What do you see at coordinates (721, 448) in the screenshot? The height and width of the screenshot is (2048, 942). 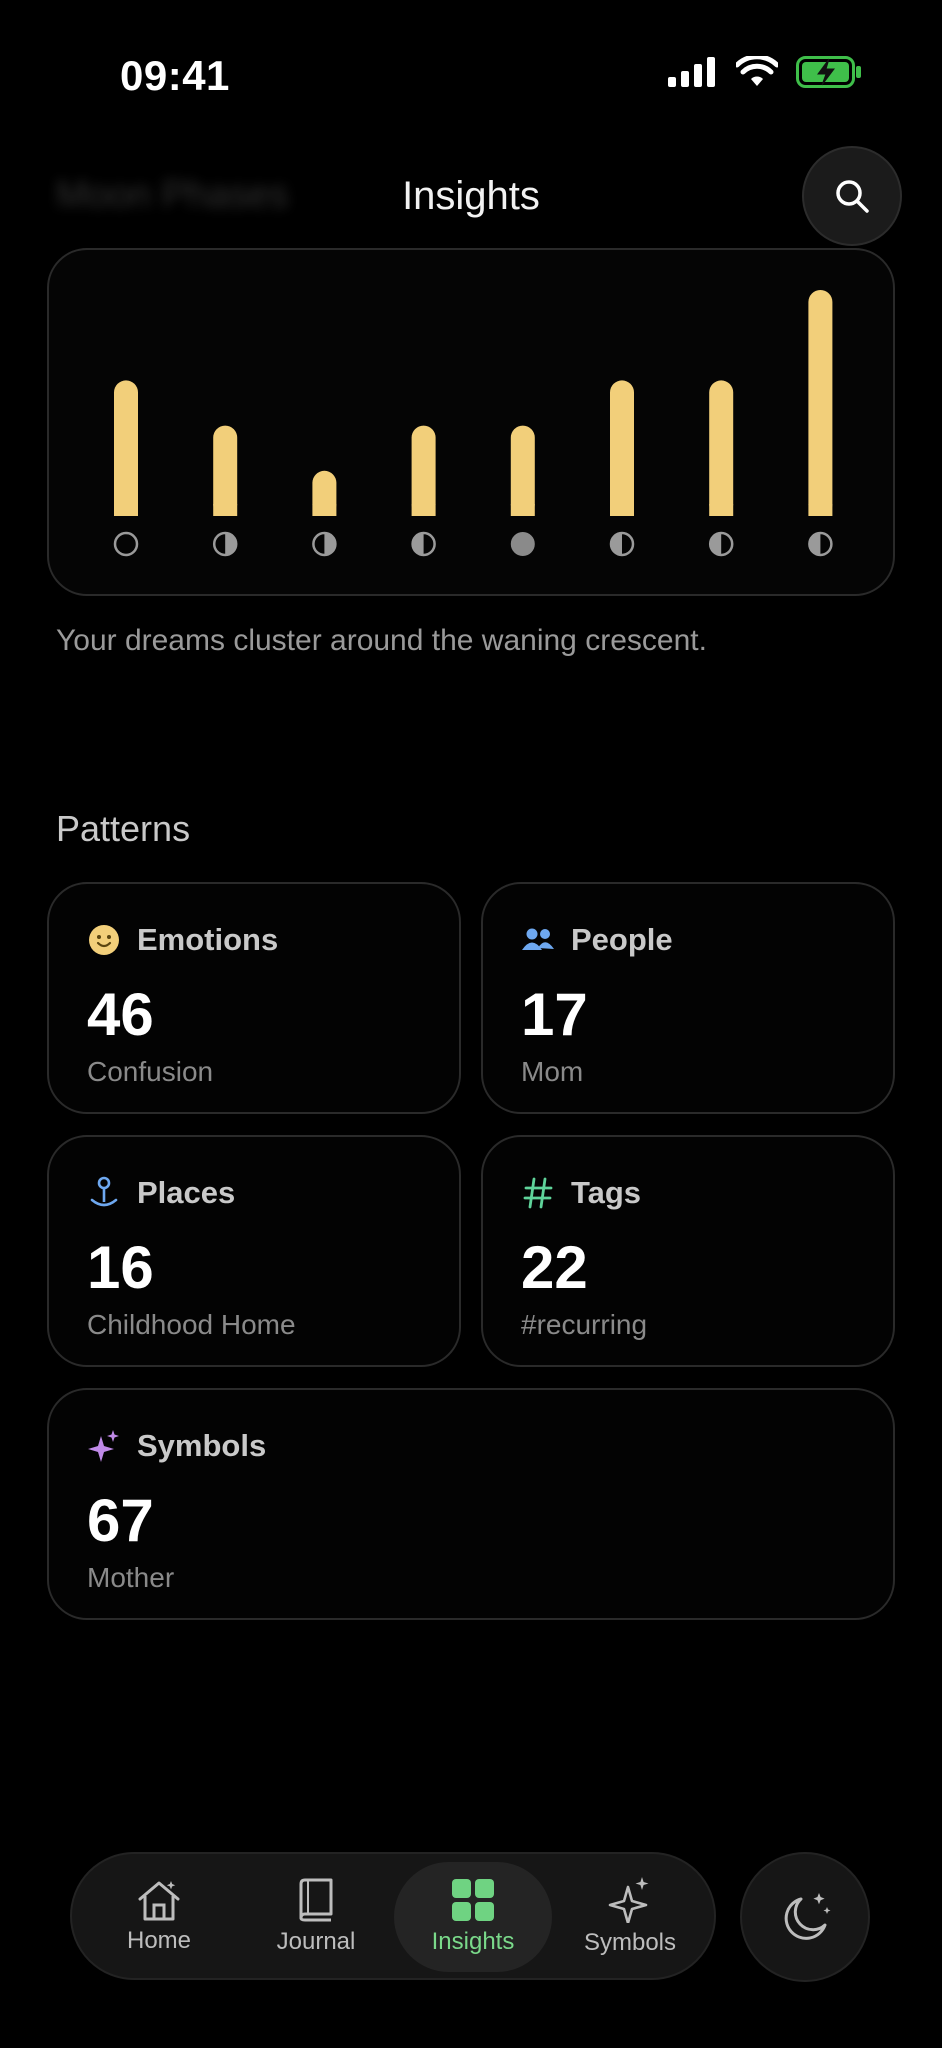 I see `bar-last-quarter` at bounding box center [721, 448].